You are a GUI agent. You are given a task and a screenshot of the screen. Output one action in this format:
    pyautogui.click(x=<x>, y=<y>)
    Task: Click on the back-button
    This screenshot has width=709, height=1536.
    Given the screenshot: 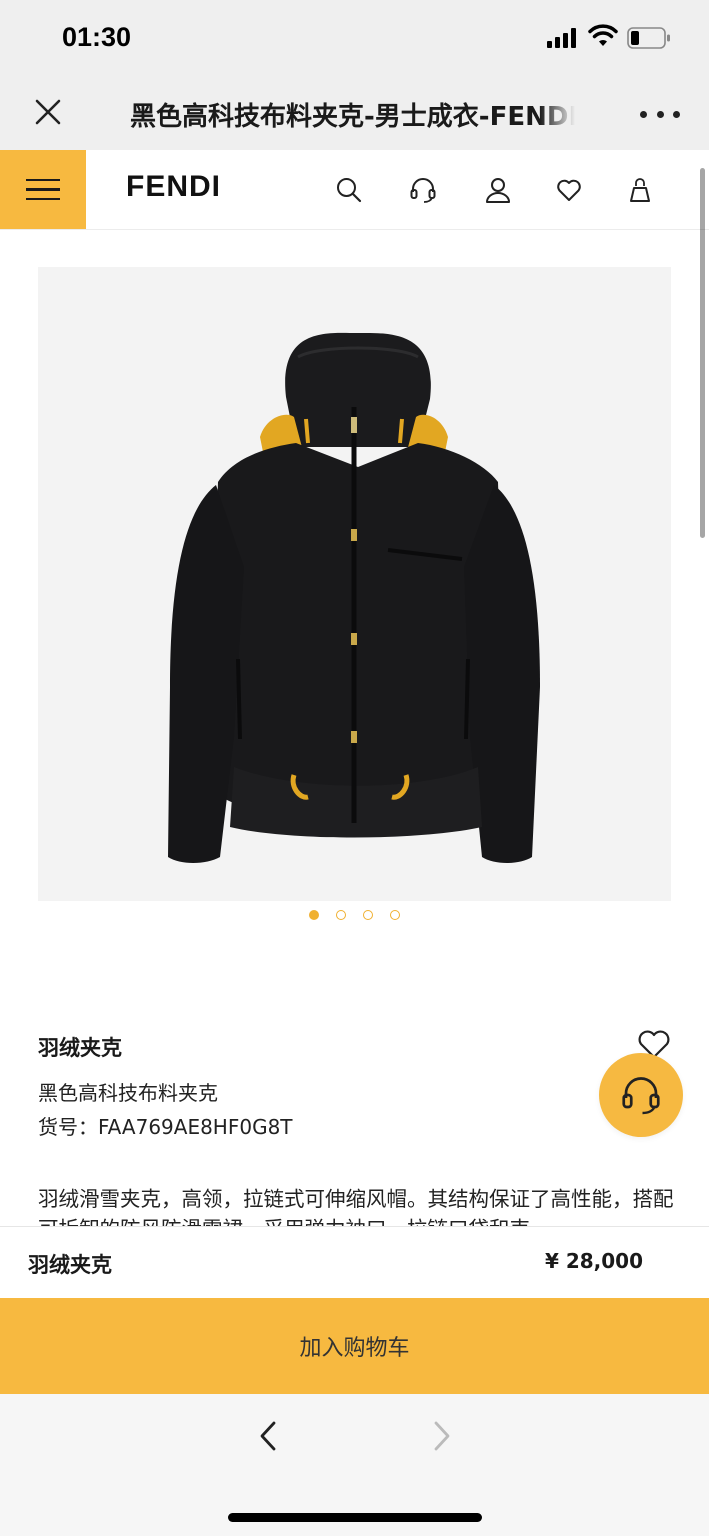 What is the action you would take?
    pyautogui.click(x=269, y=1436)
    